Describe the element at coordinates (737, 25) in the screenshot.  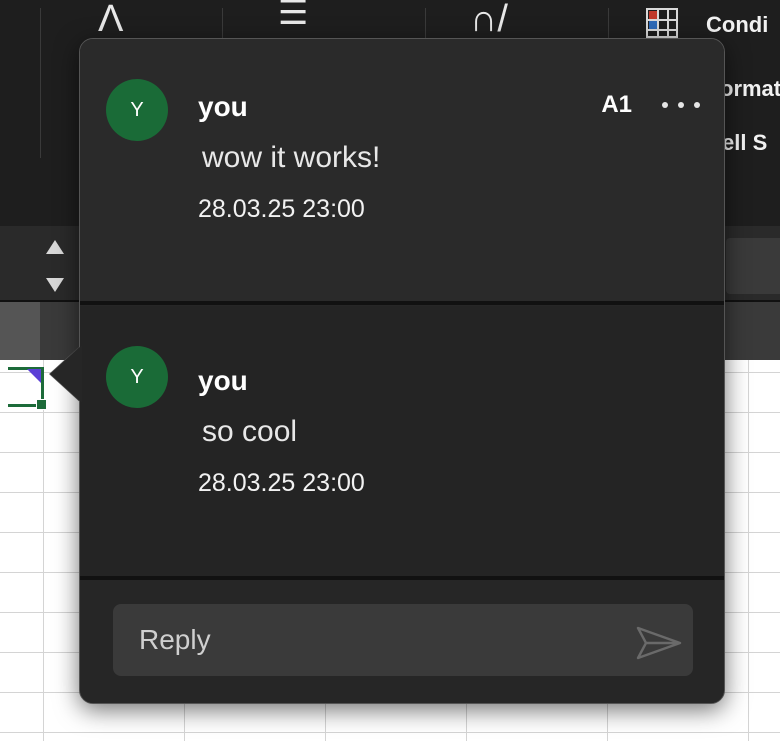
I see `conditional-formatting-label: Condi` at that location.